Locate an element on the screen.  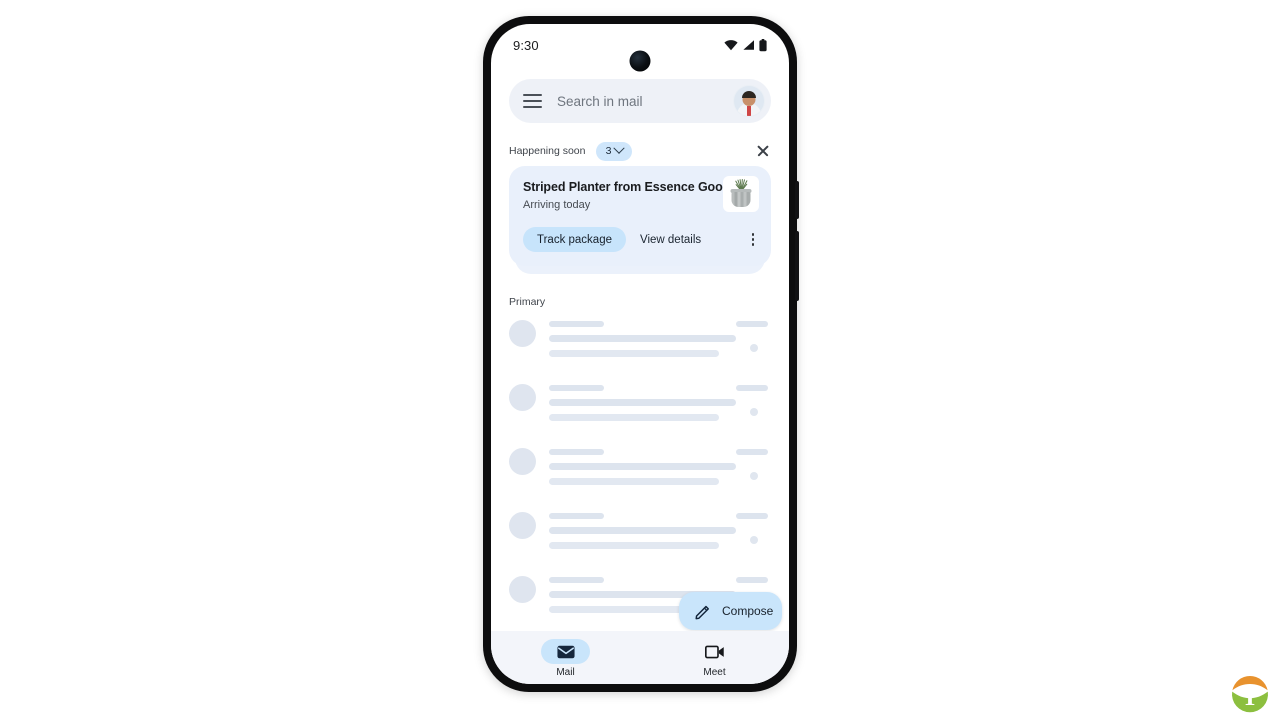
compose-label: Compose is located at coordinates (748, 611).